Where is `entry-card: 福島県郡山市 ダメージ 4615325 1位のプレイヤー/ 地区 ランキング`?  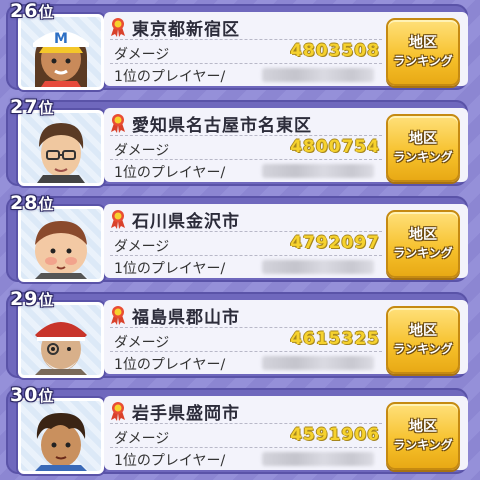 entry-card: 福島県郡山市 ダメージ 4615325 1位のプレイヤー/ 地区 ランキング is located at coordinates (286, 337).